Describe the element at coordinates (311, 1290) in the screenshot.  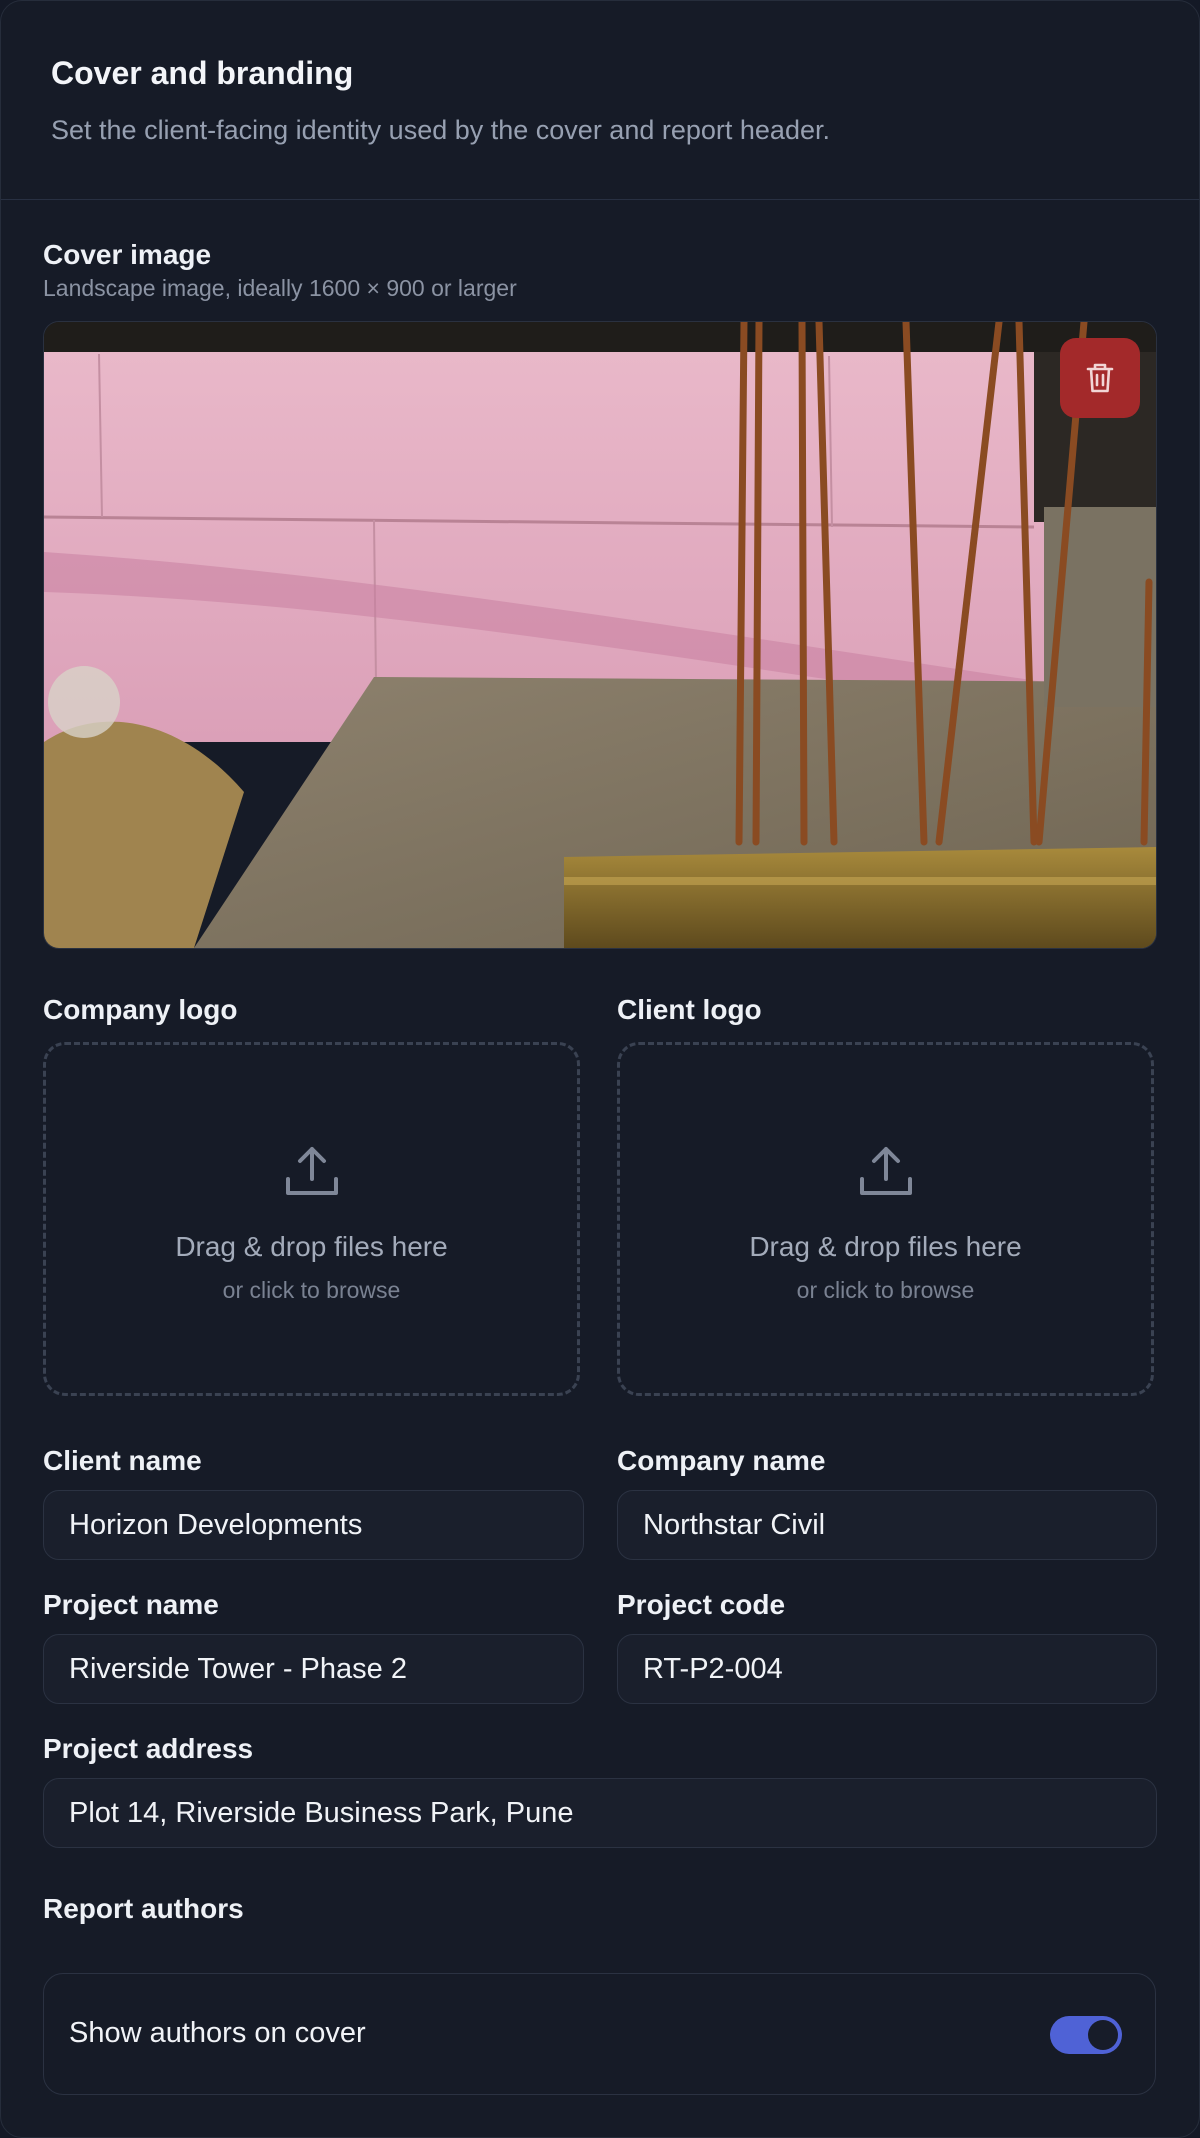
I see `company-logo-browse-text: or click to browse` at that location.